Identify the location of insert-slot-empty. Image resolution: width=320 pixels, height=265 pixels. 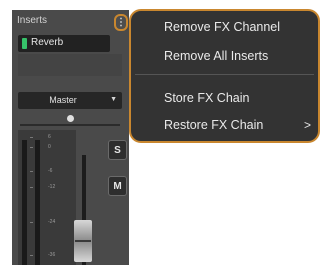
(70, 65).